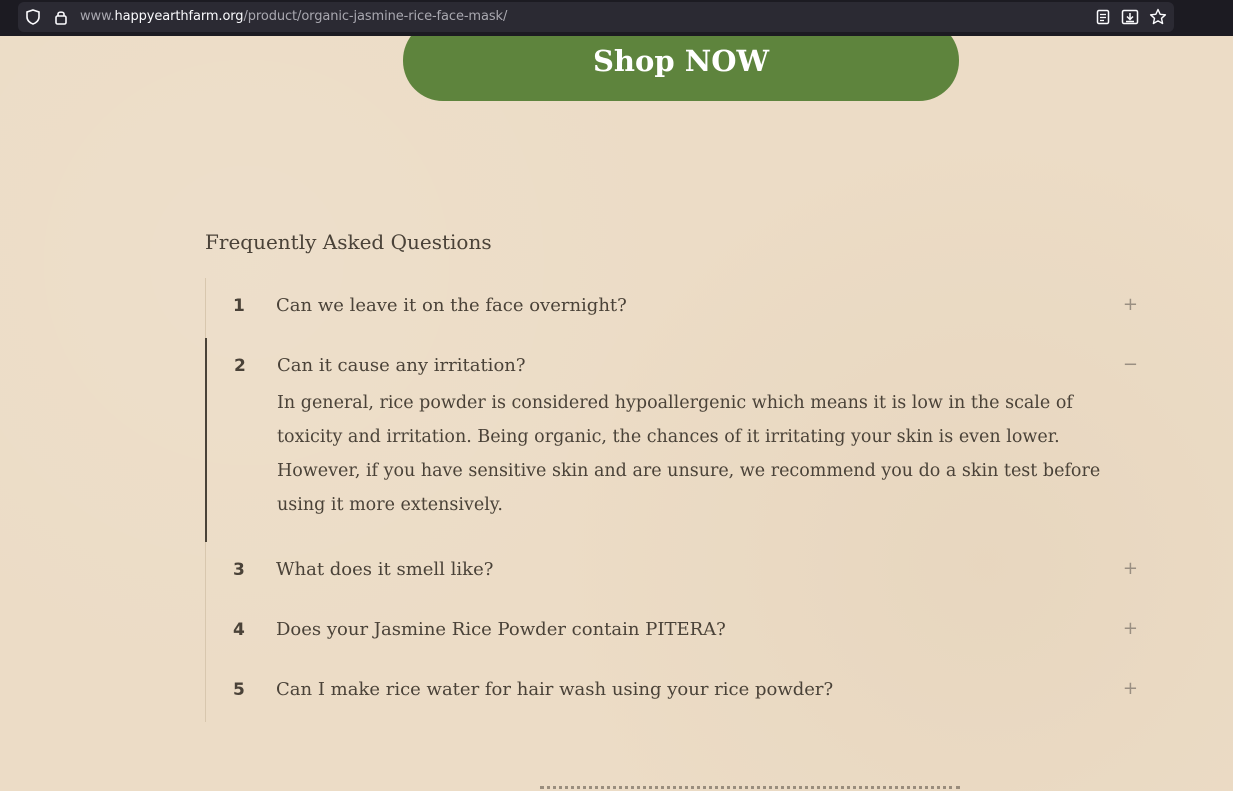 The width and height of the screenshot is (1233, 791). I want to click on faq-number: 2, so click(240, 366).